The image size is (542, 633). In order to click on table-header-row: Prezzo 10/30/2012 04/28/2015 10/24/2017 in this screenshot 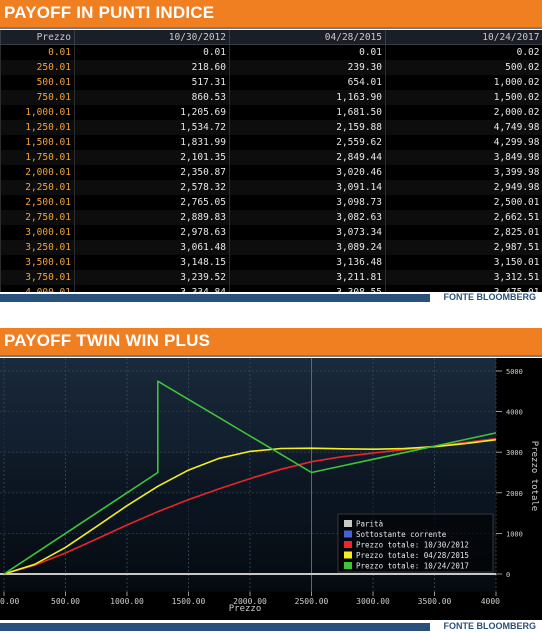, I will do `click(271, 37)`.